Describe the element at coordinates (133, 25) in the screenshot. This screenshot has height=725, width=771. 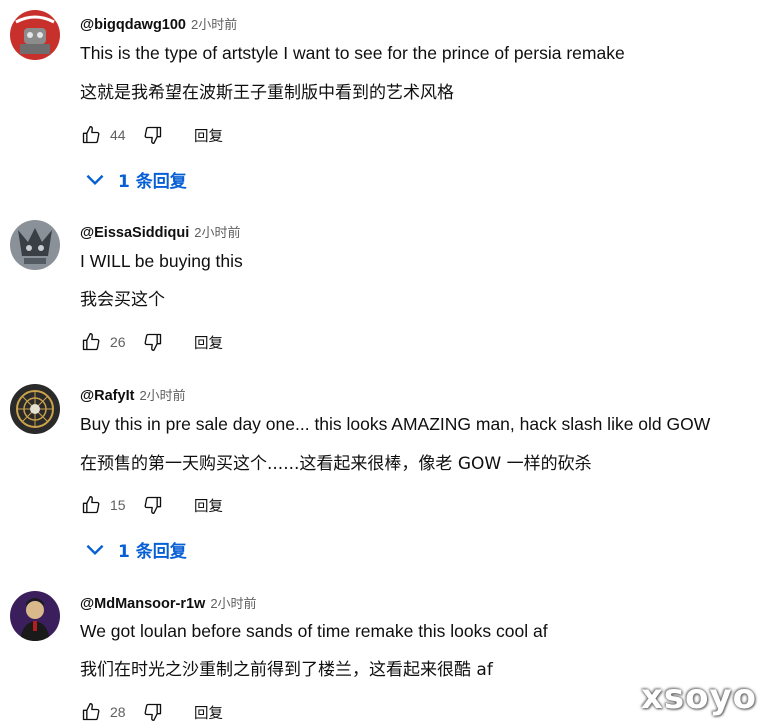
I see `comment-author: @bigqdawg100` at that location.